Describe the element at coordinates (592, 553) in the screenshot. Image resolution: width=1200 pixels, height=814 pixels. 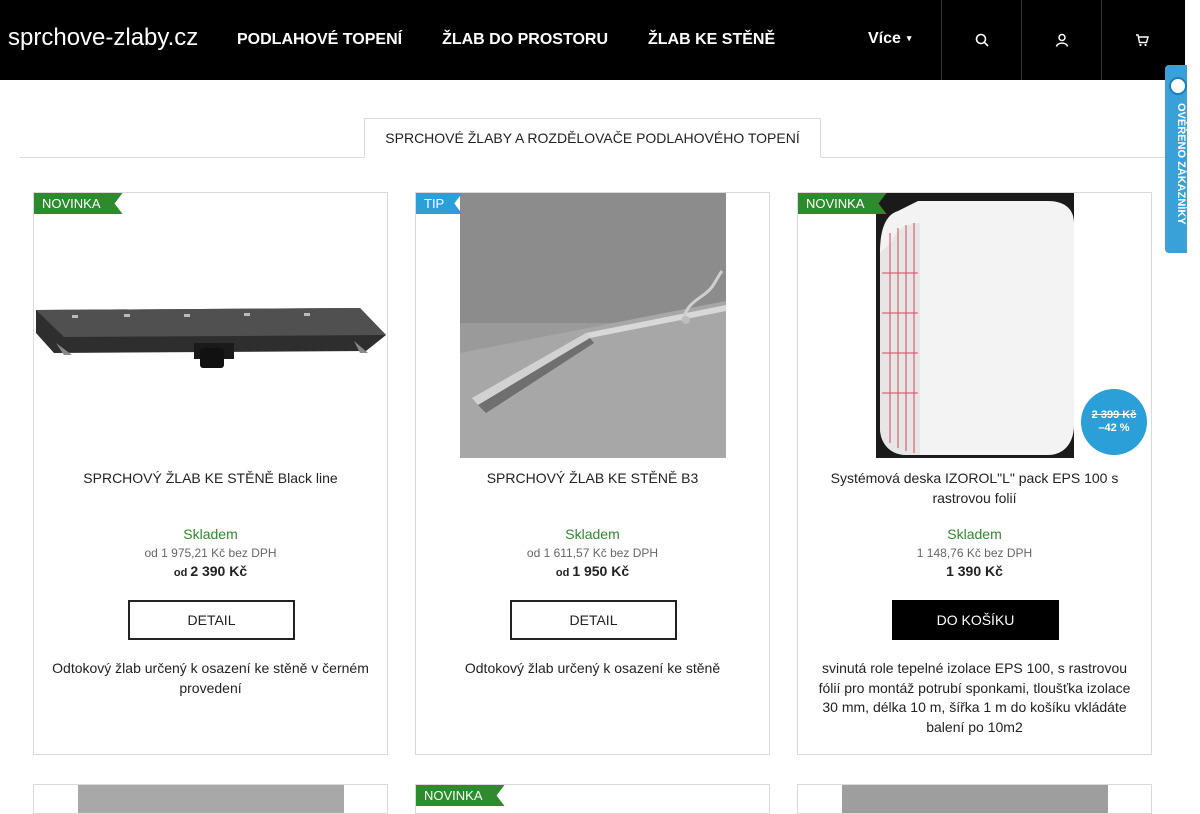
I see `price-without-vat: od 1 611,57 Kč bez DPH` at that location.